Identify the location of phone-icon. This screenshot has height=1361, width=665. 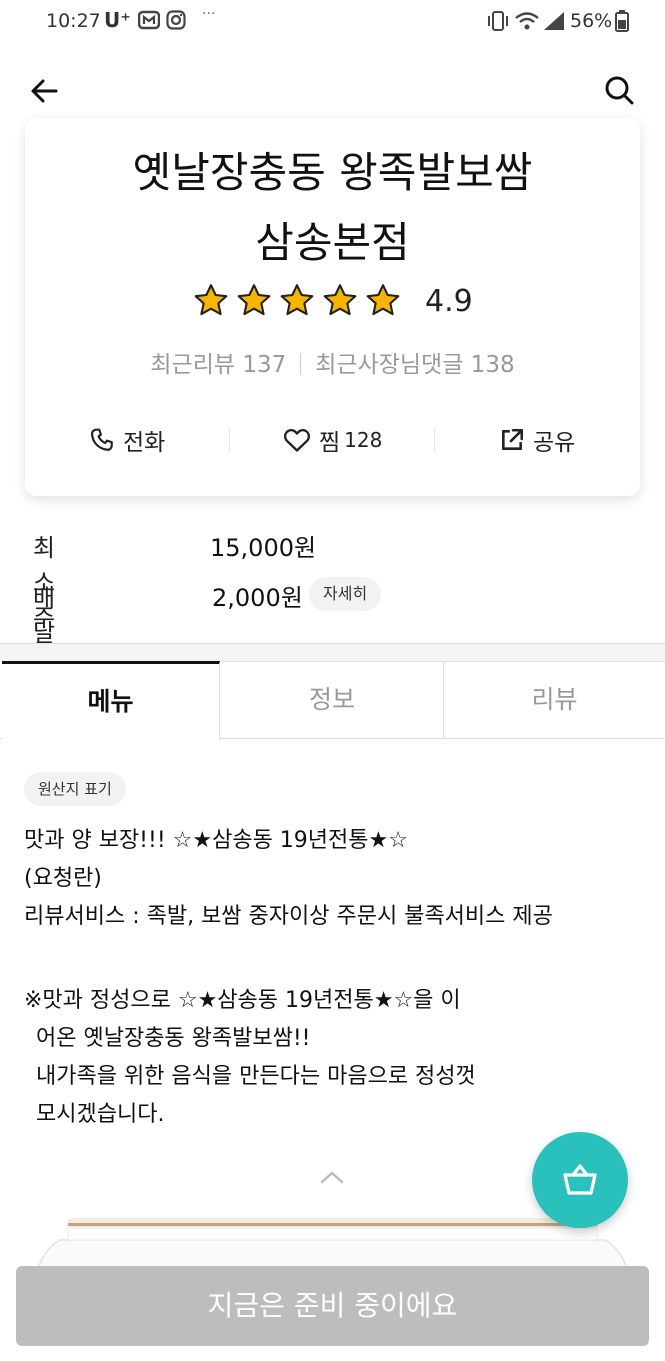
(101, 439).